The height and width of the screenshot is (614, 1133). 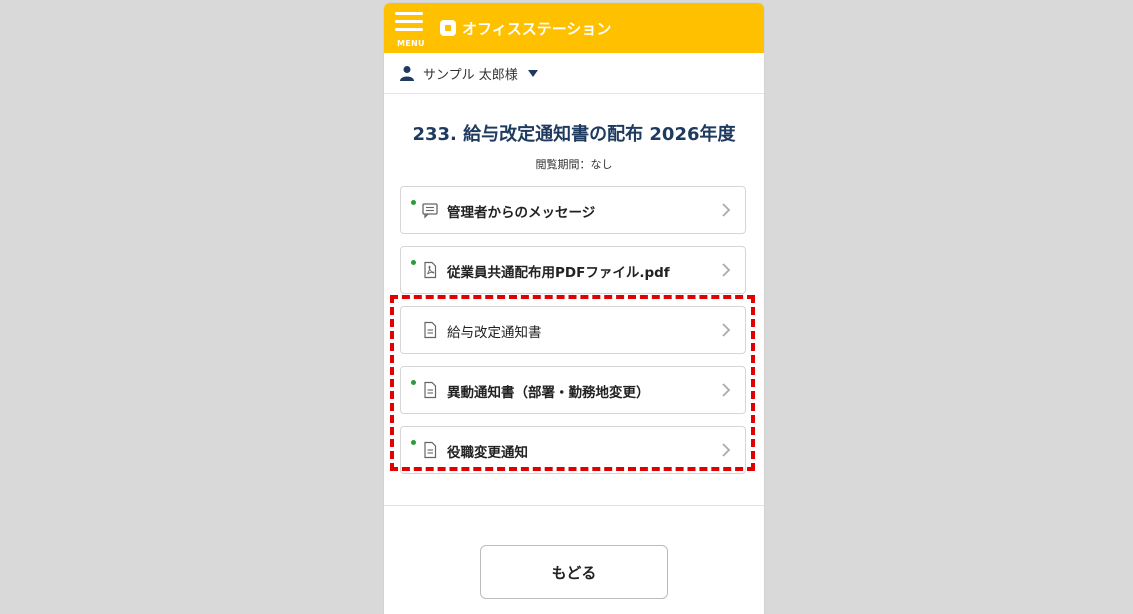 What do you see at coordinates (430, 211) in the screenshot?
I see `message-icon` at bounding box center [430, 211].